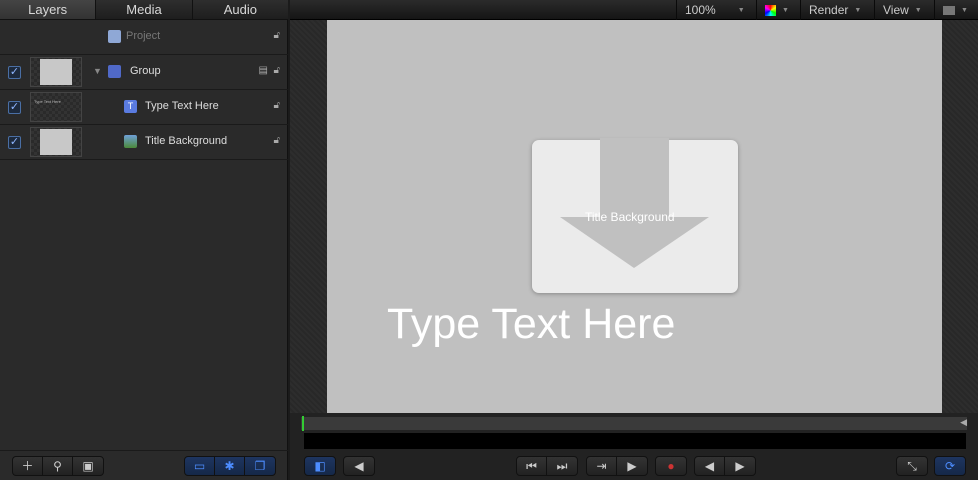 This screenshot has width=978, height=480. What do you see at coordinates (130, 106) in the screenshot?
I see `text-layer-icon: T` at bounding box center [130, 106].